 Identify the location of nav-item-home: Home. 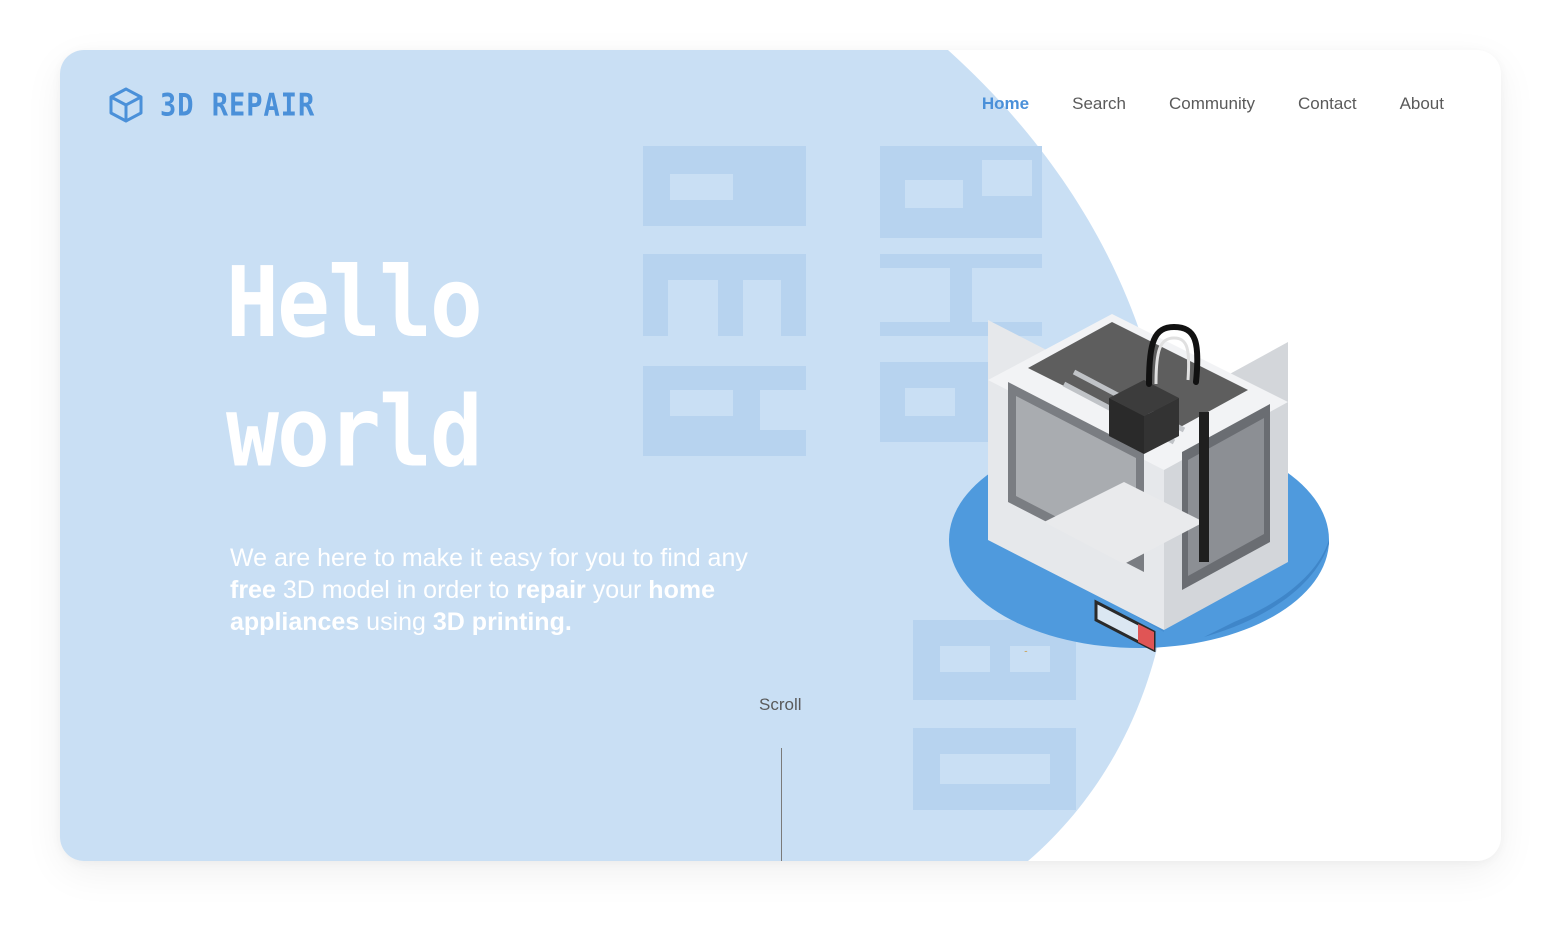
(1005, 104).